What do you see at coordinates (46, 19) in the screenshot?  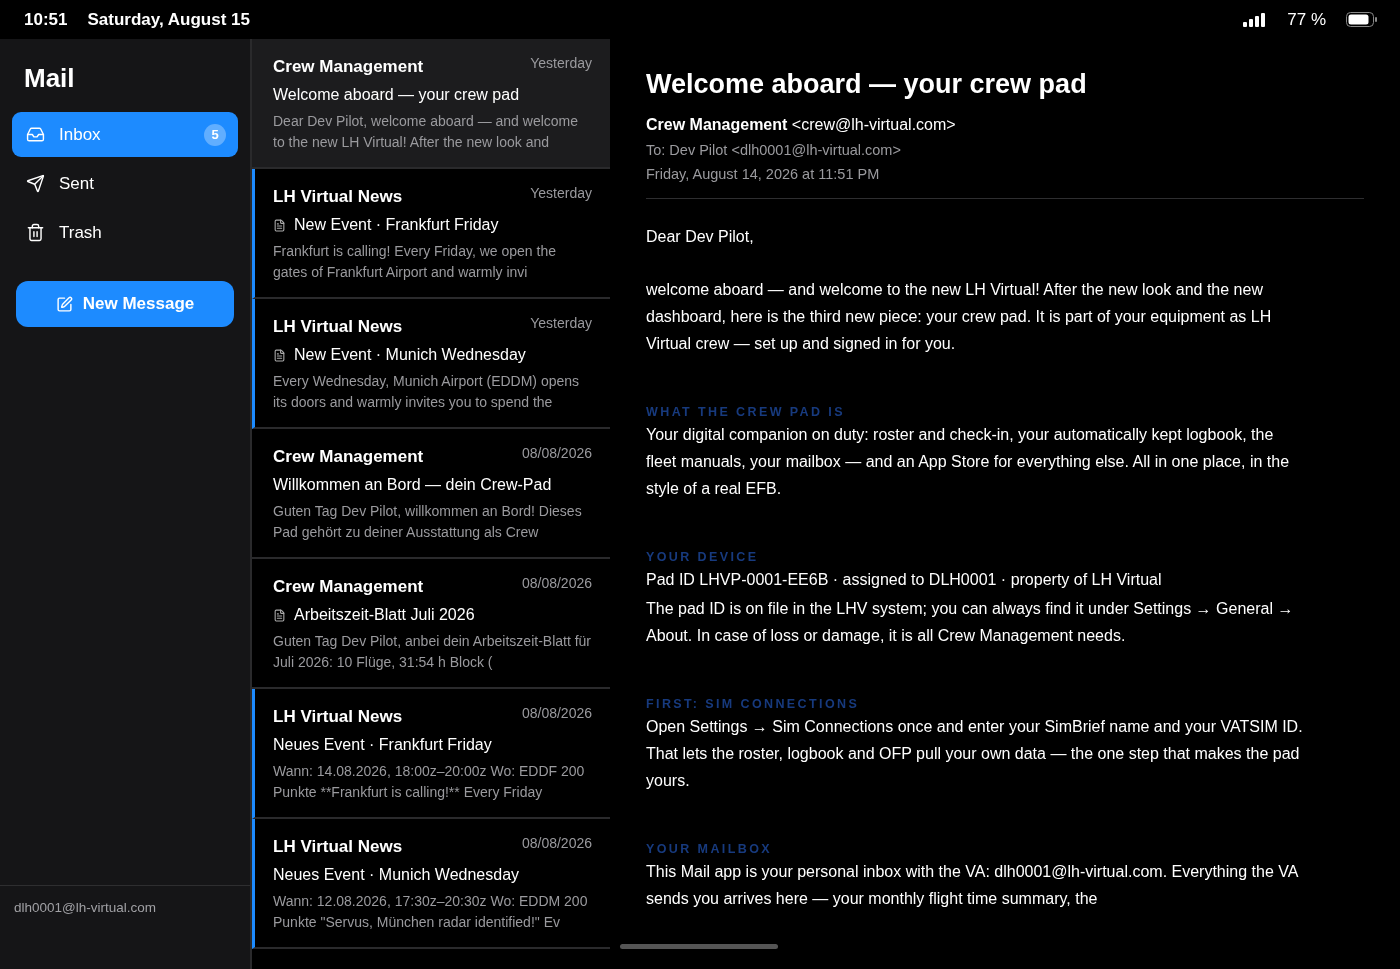 I see `status-time: 10:51` at bounding box center [46, 19].